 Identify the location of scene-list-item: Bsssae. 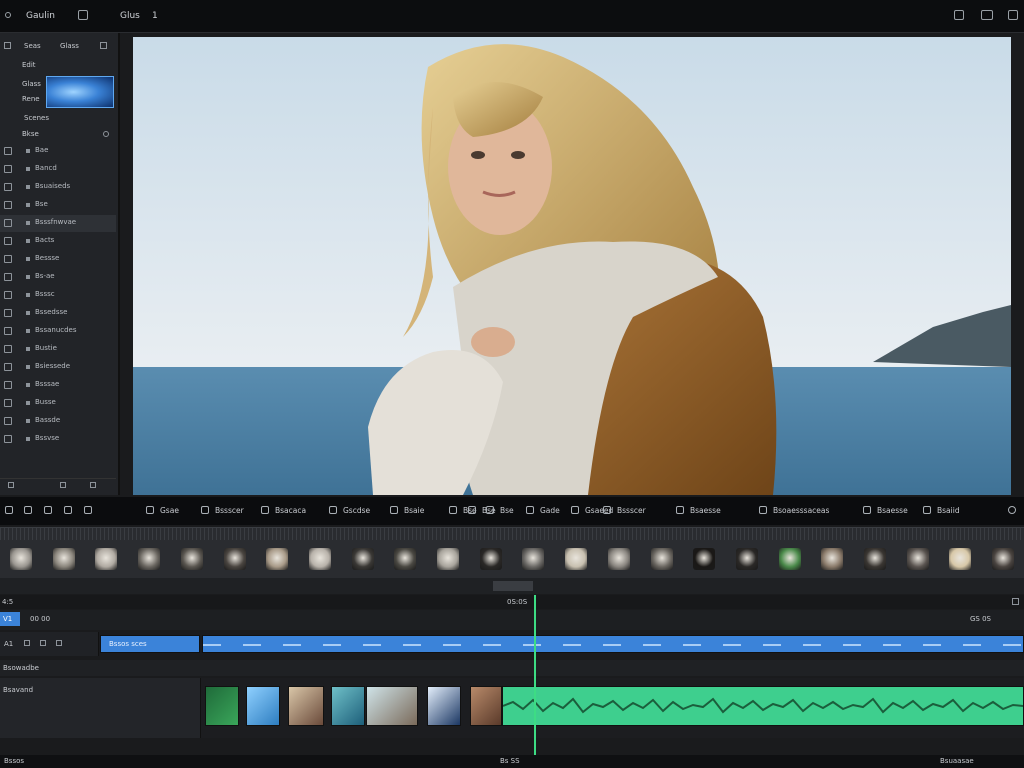
(58, 385).